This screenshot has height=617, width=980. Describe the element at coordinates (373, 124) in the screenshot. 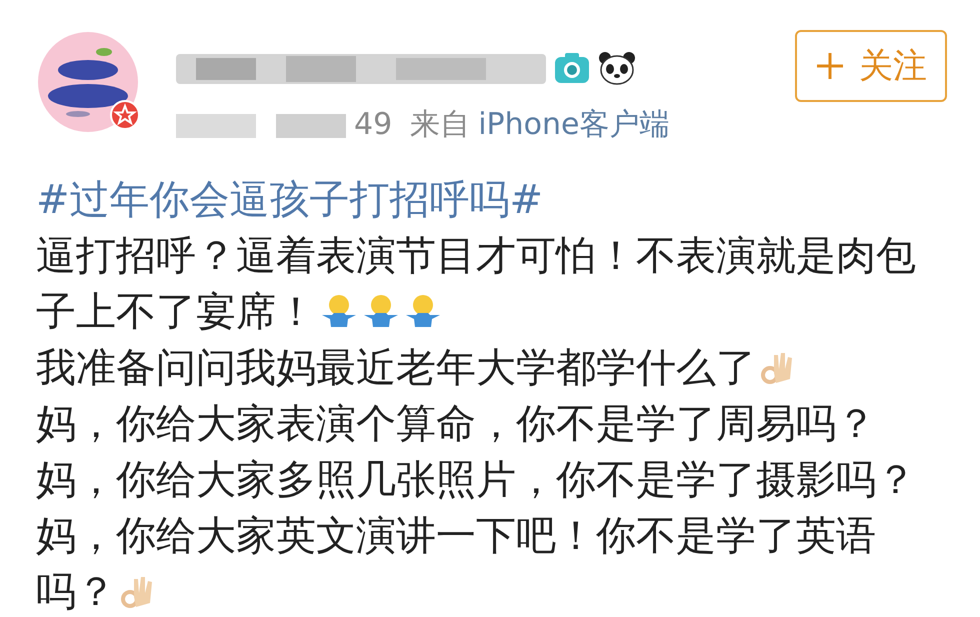

I see `post-time: 49` at that location.